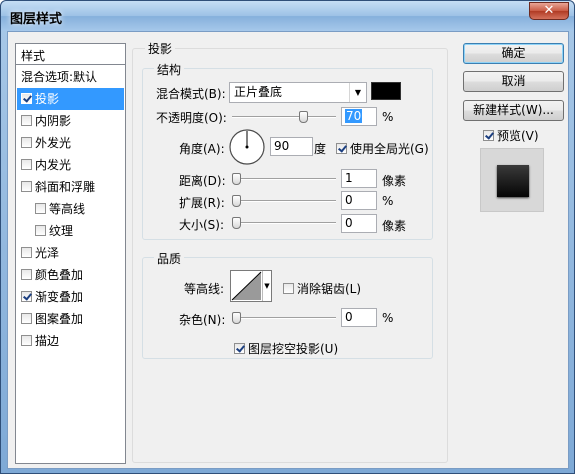  I want to click on style-list-item: 颜色叠加, so click(70, 275).